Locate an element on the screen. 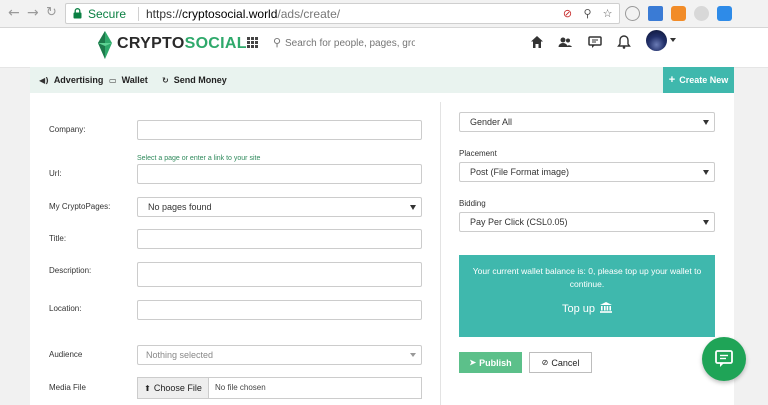 Image resolution: width=768 pixels, height=405 pixels. chat-bubble-icon is located at coordinates (724, 358).